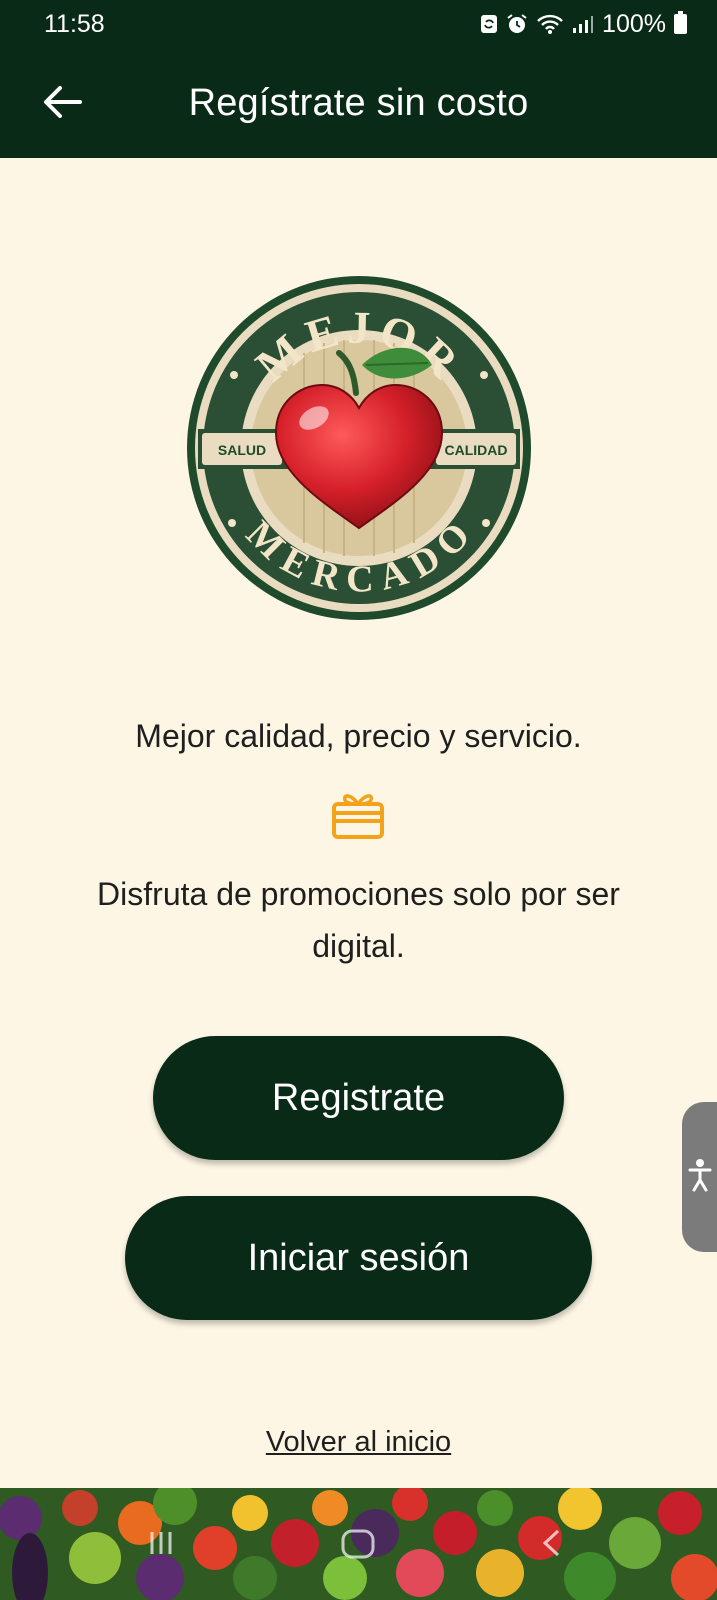 The height and width of the screenshot is (1600, 717). What do you see at coordinates (517, 24) in the screenshot?
I see `alarm-icon` at bounding box center [517, 24].